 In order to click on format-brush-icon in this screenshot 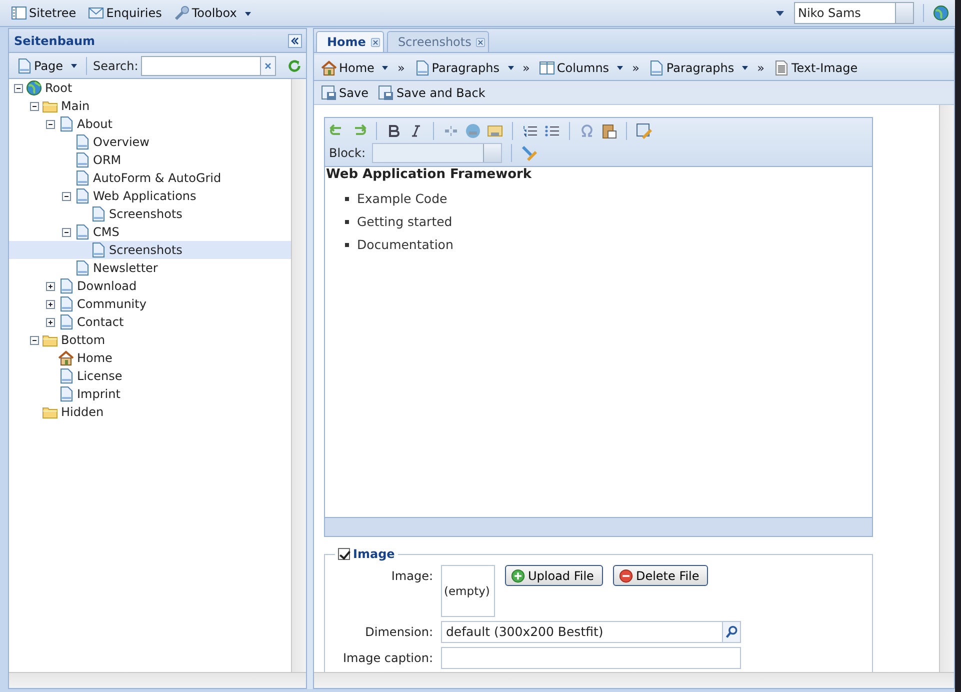, I will do `click(528, 153)`.